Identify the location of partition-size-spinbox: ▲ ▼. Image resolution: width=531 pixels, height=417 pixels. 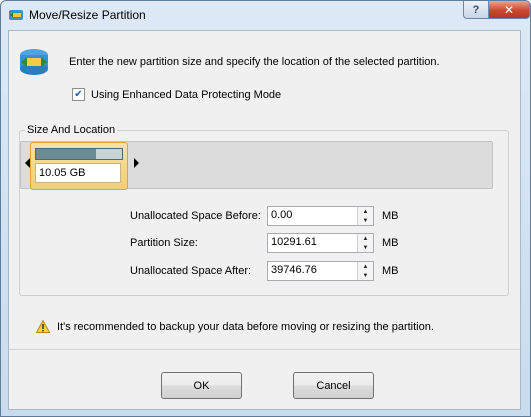
(320, 243).